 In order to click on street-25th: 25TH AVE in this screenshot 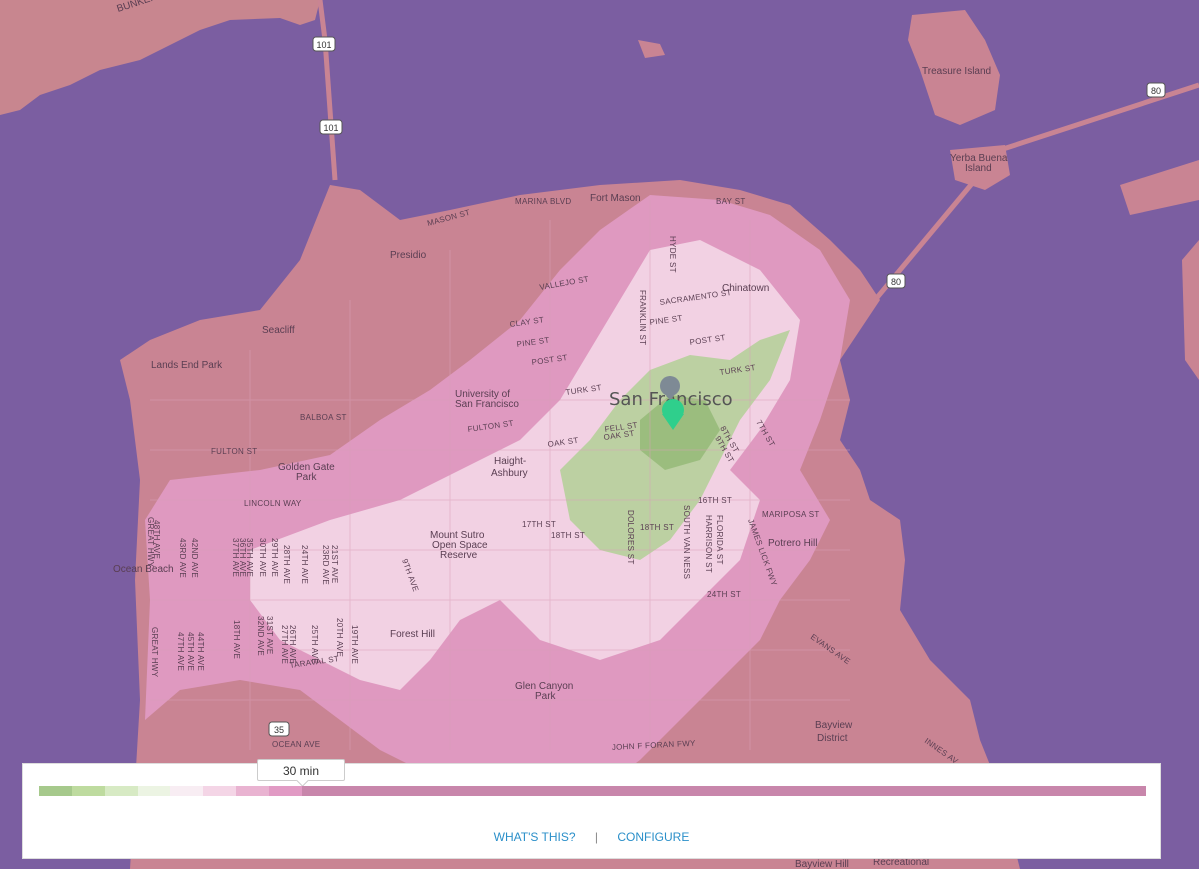, I will do `click(314, 644)`.